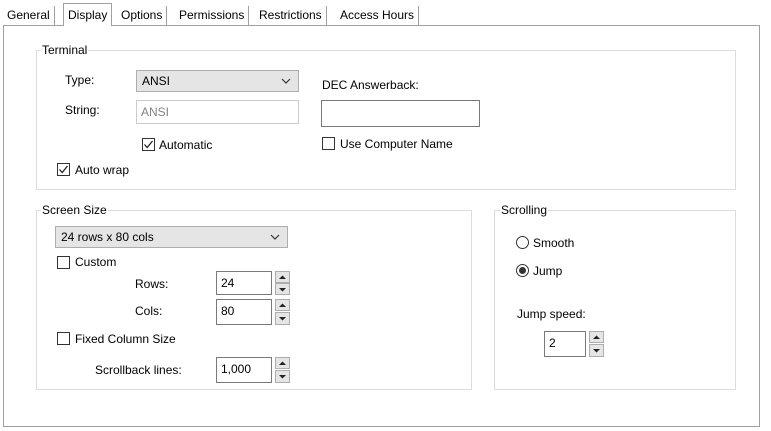 Image resolution: width=771 pixels, height=431 pixels. I want to click on rows-spin-down-button, so click(282, 289).